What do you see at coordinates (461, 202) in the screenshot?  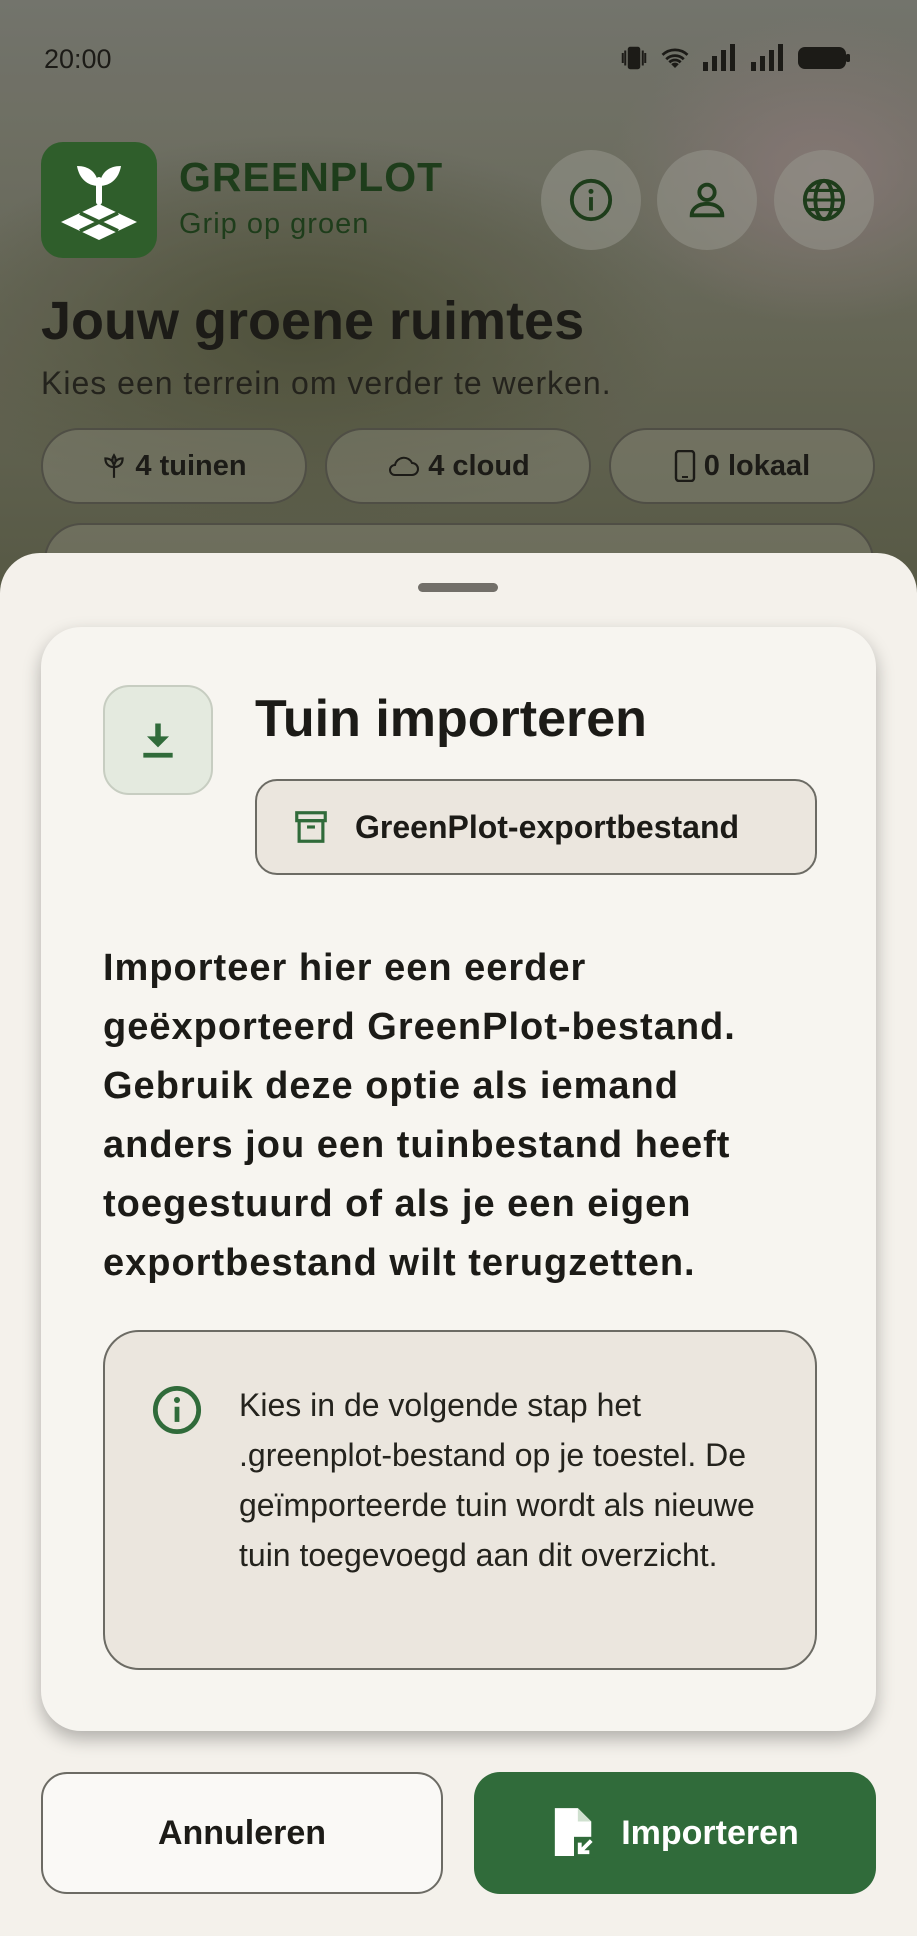 I see `app-header: GREENPLOT Grip op groen` at bounding box center [461, 202].